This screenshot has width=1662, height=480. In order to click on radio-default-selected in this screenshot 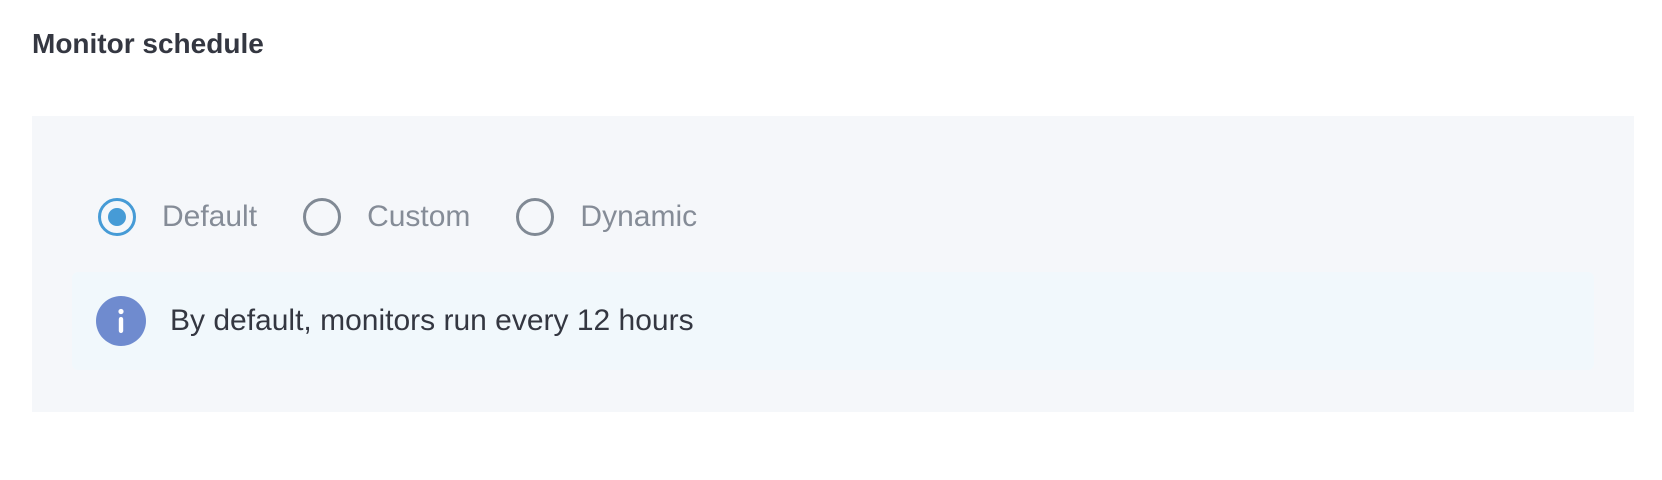, I will do `click(117, 217)`.